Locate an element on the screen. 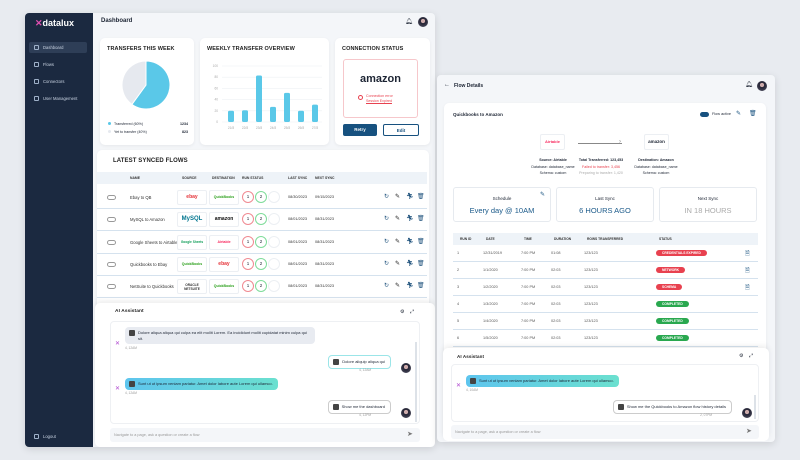  table-row: 4 1/3/2020 7:00 PM 02:03 123/123 COMPLETED is located at coordinates (605, 304).